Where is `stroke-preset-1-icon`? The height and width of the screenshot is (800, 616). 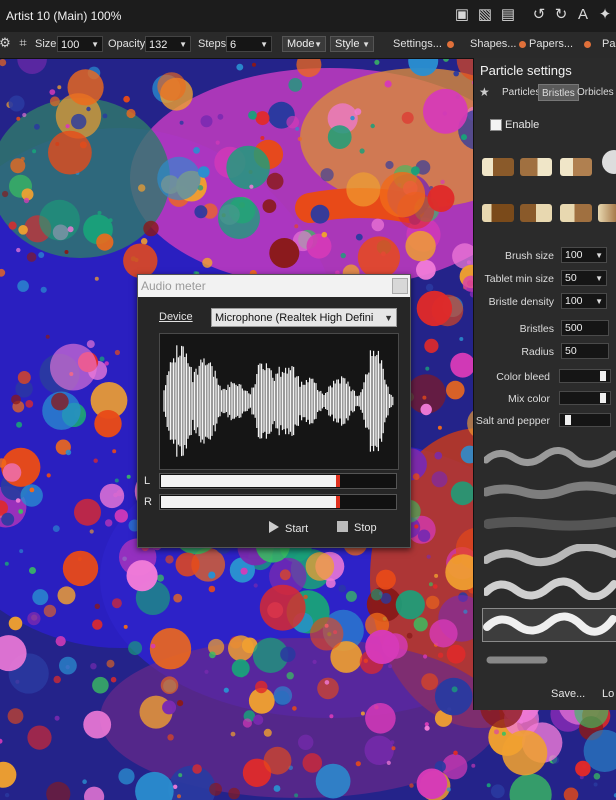
stroke-preset-1-icon is located at coordinates (550, 456).